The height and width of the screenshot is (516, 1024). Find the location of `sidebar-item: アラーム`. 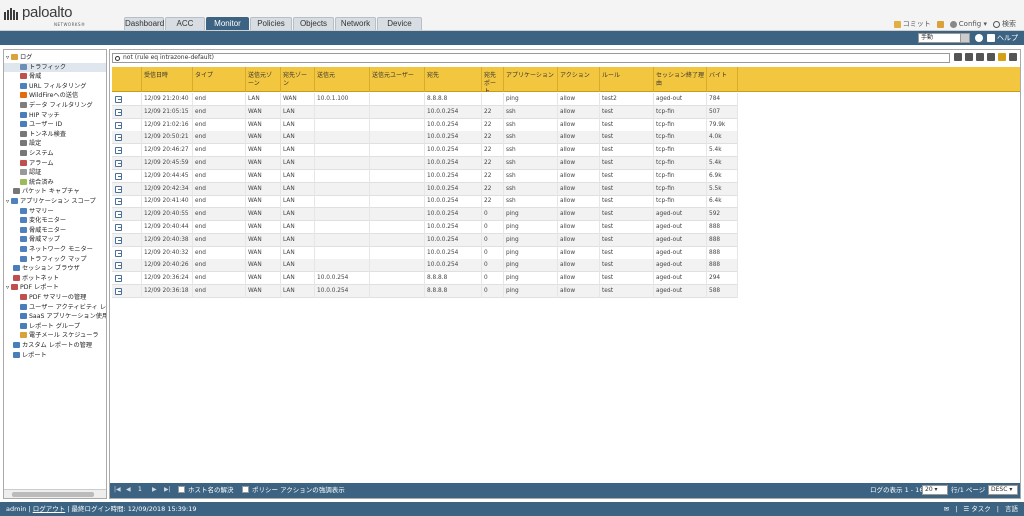

sidebar-item: アラーム is located at coordinates (29, 163).